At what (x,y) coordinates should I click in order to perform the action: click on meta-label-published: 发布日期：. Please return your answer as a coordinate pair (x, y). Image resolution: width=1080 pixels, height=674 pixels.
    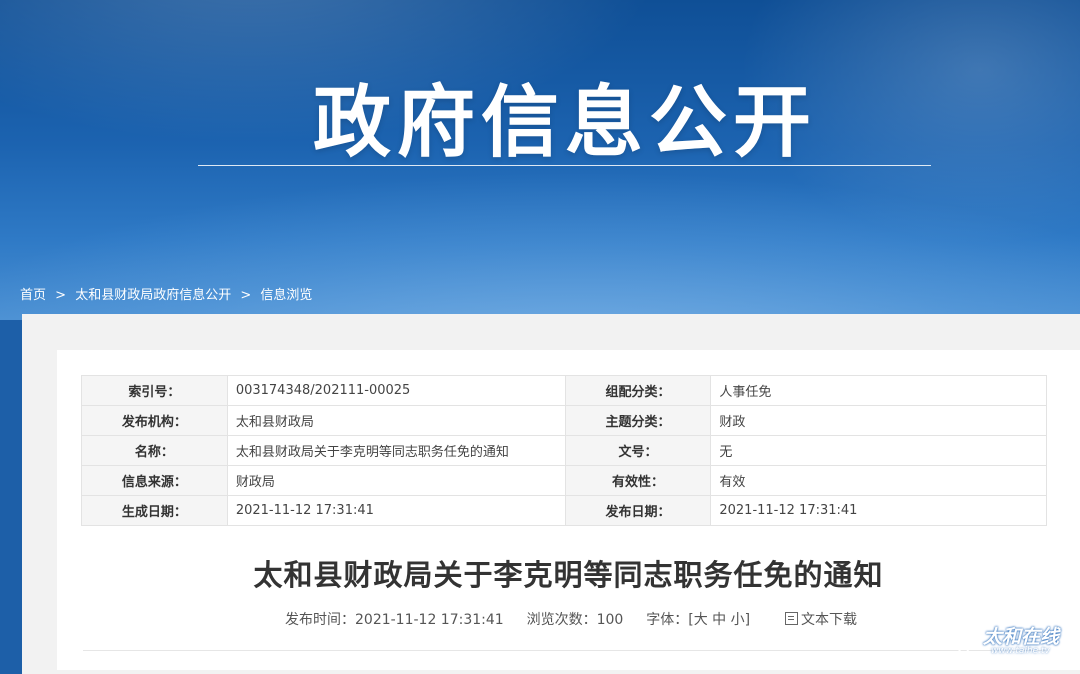
    Looking at the image, I should click on (638, 510).